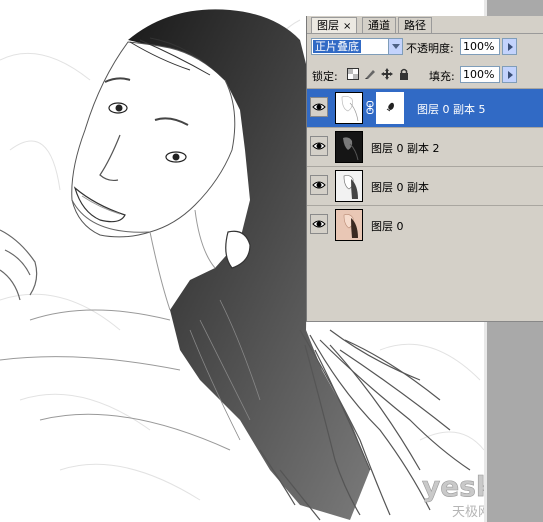 The width and height of the screenshot is (543, 522). What do you see at coordinates (400, 187) in the screenshot?
I see `layer-name: 图层 0 副本` at bounding box center [400, 187].